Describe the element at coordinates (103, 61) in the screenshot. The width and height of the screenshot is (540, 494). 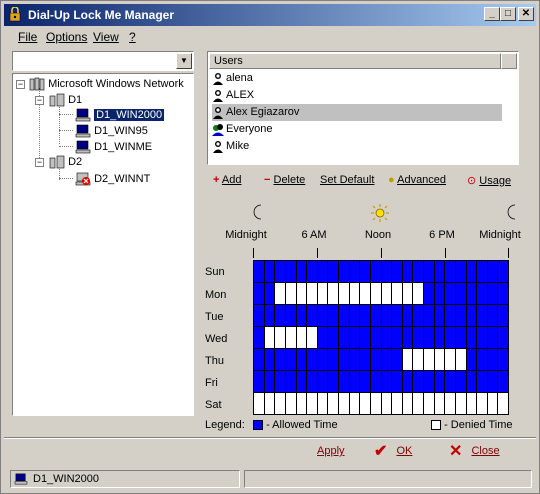
I see `network-combo: ▼` at that location.